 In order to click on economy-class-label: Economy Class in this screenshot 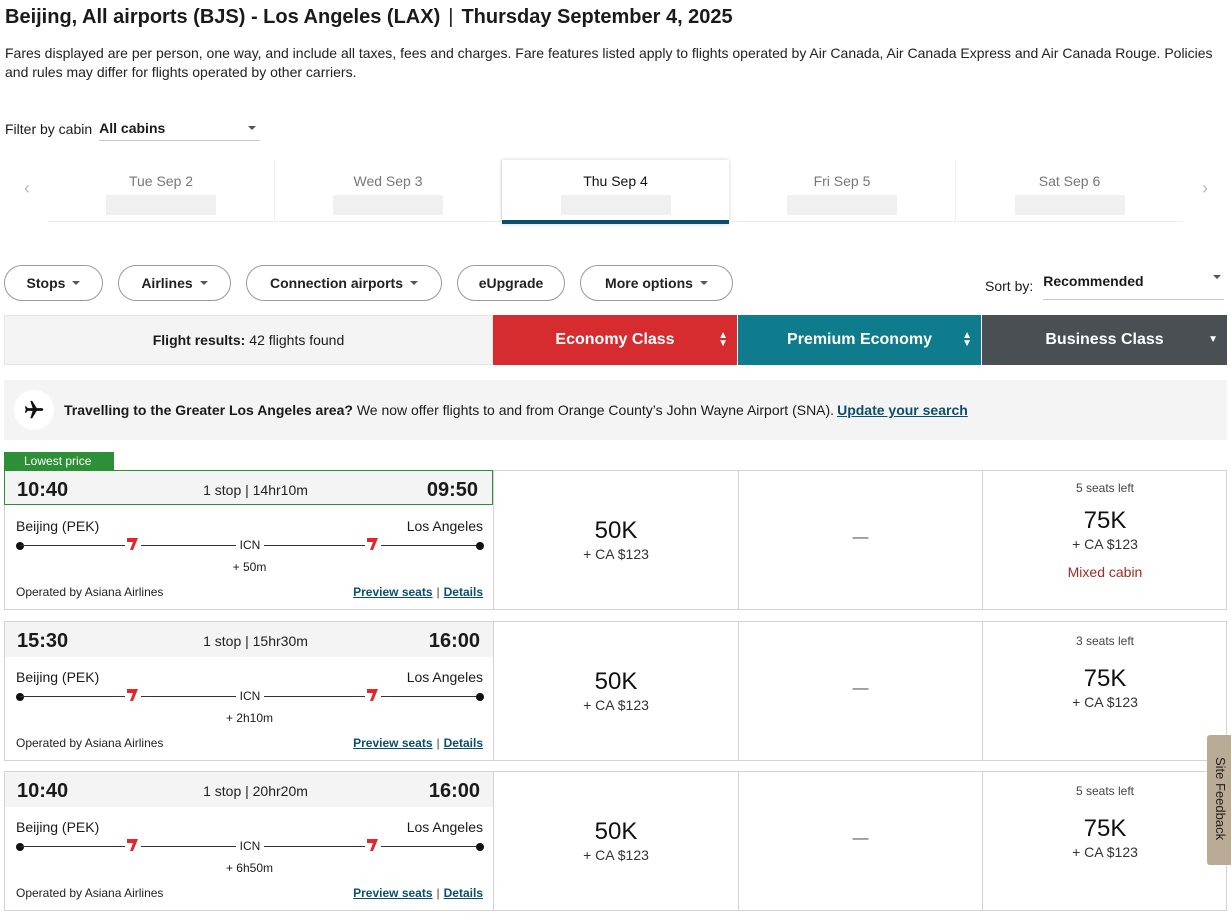, I will do `click(615, 339)`.